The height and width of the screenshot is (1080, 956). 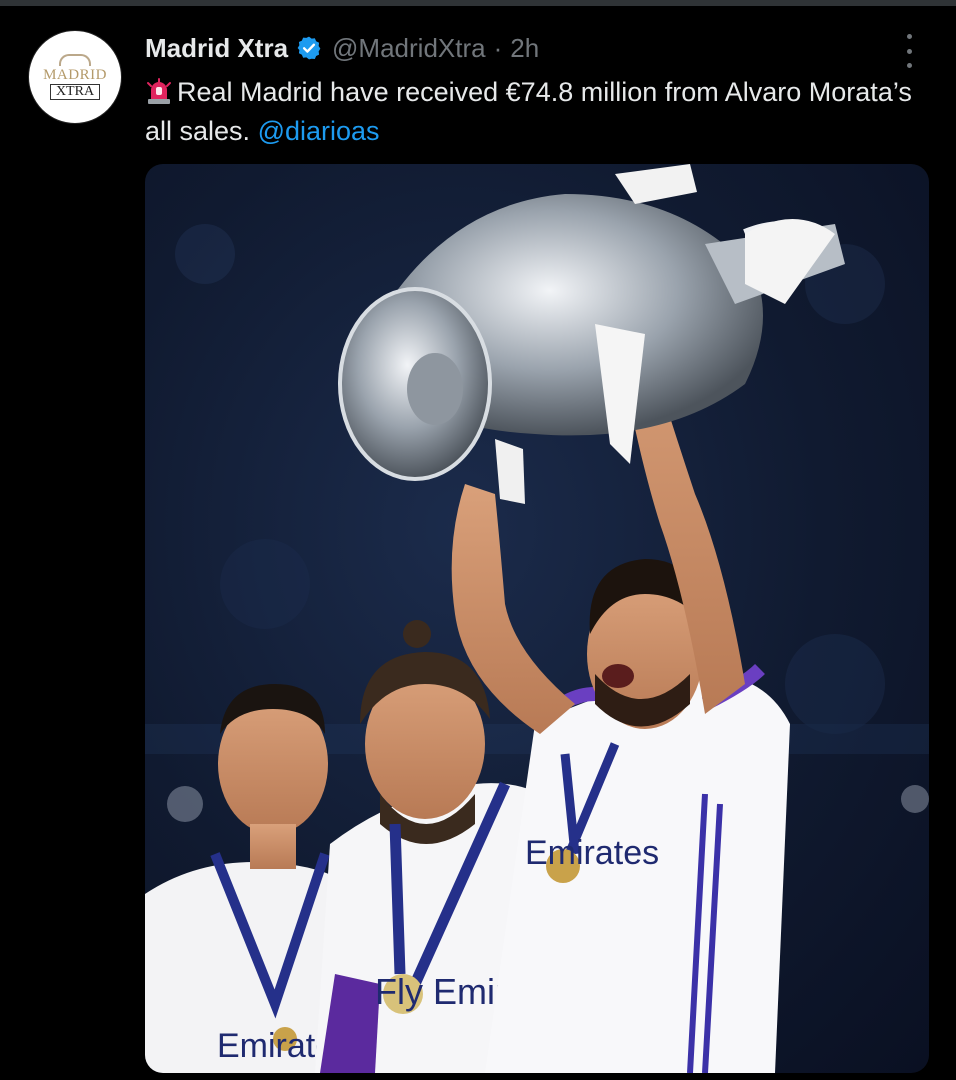 I want to click on avatar-logo-text-1: MADRID, so click(x=75, y=75).